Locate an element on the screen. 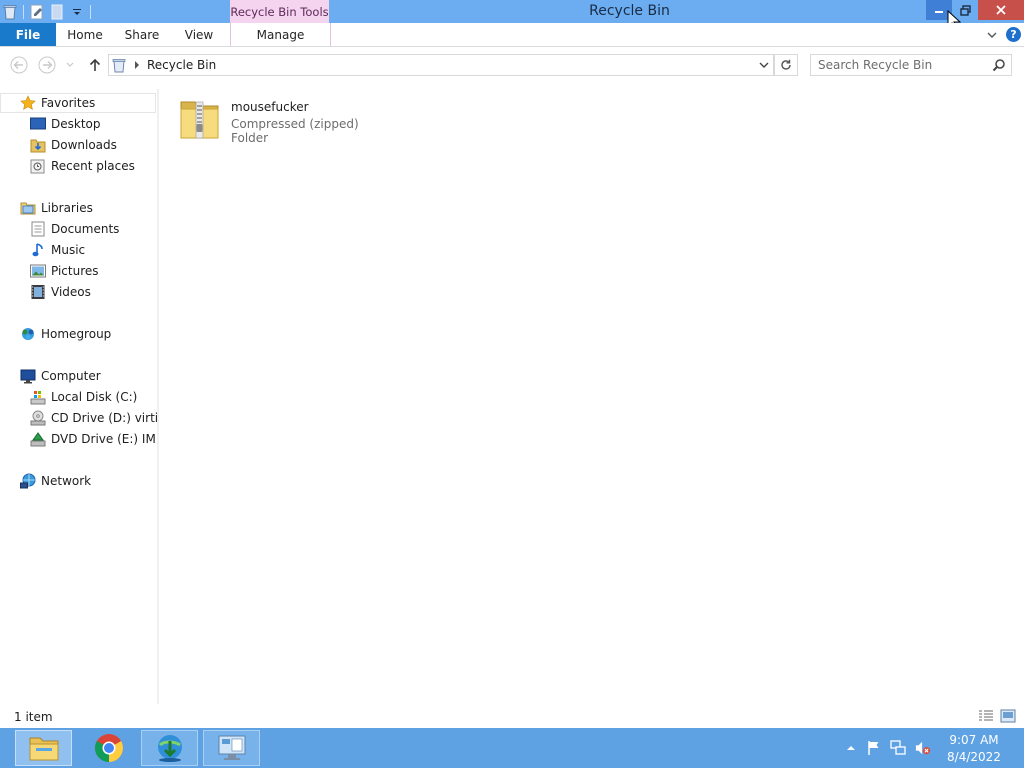 This screenshot has width=1024, height=768. zip-folder-icon is located at coordinates (199, 119).